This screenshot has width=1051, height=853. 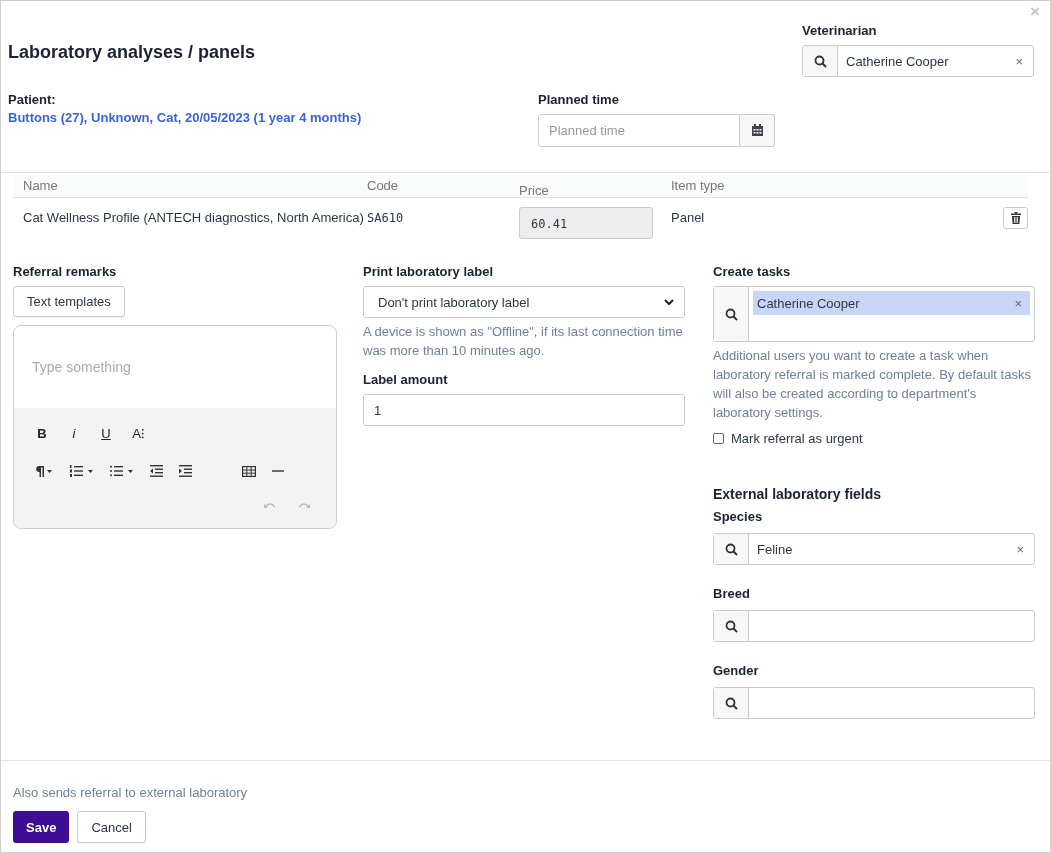 I want to click on urgent-checkbox, so click(x=718, y=438).